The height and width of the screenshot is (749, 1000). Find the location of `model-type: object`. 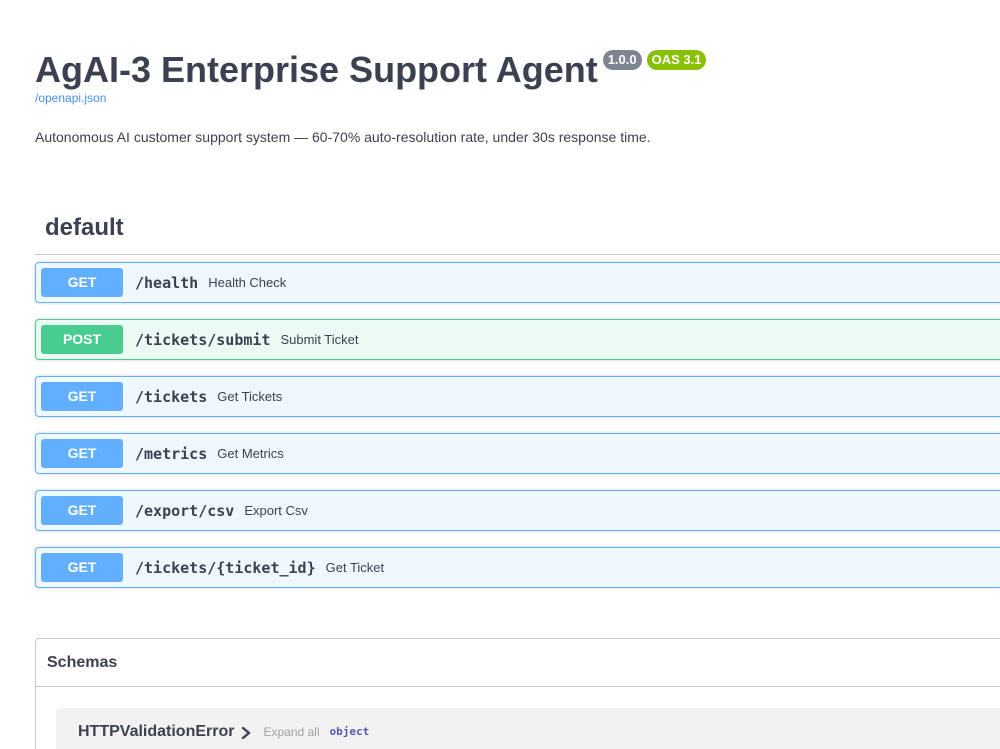

model-type: object is located at coordinates (349, 731).